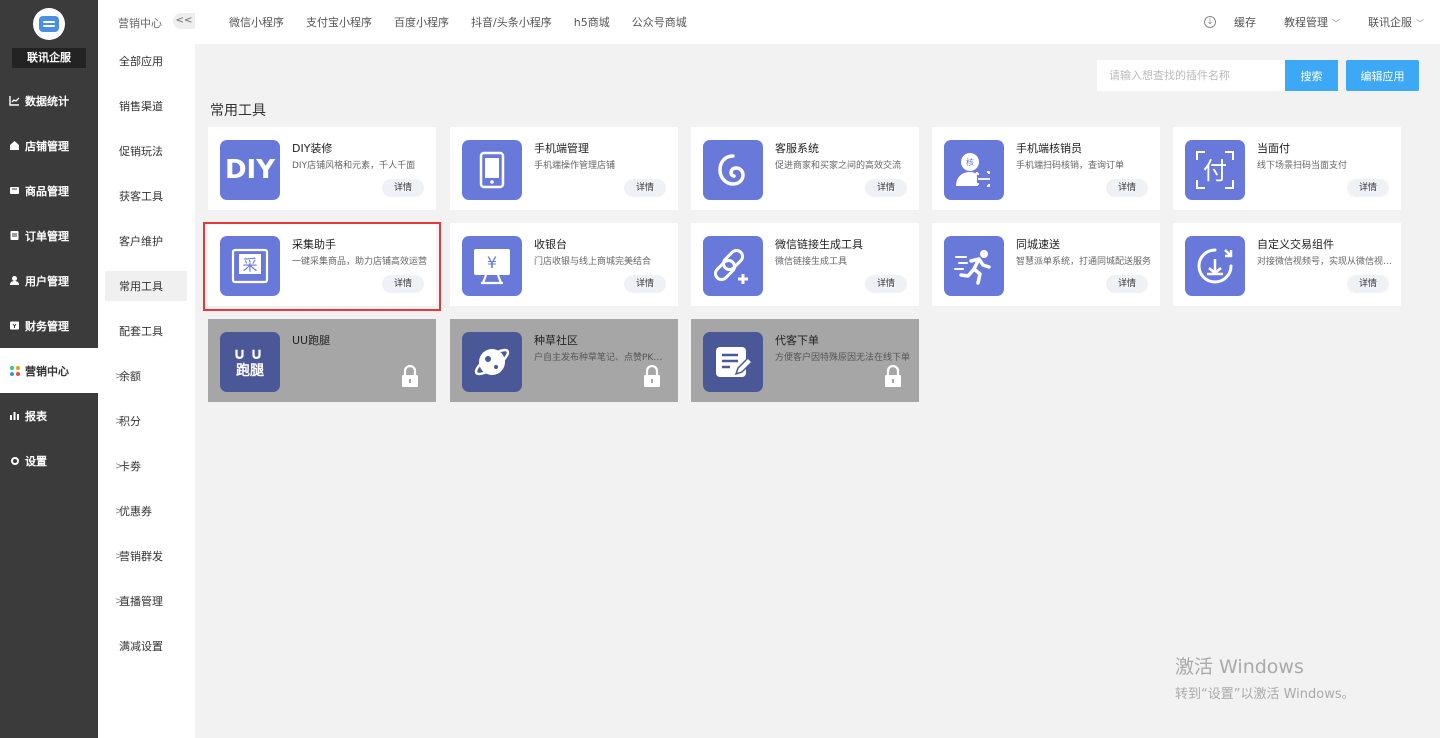 The image size is (1440, 738). I want to click on collapse-button: <<, so click(184, 21).